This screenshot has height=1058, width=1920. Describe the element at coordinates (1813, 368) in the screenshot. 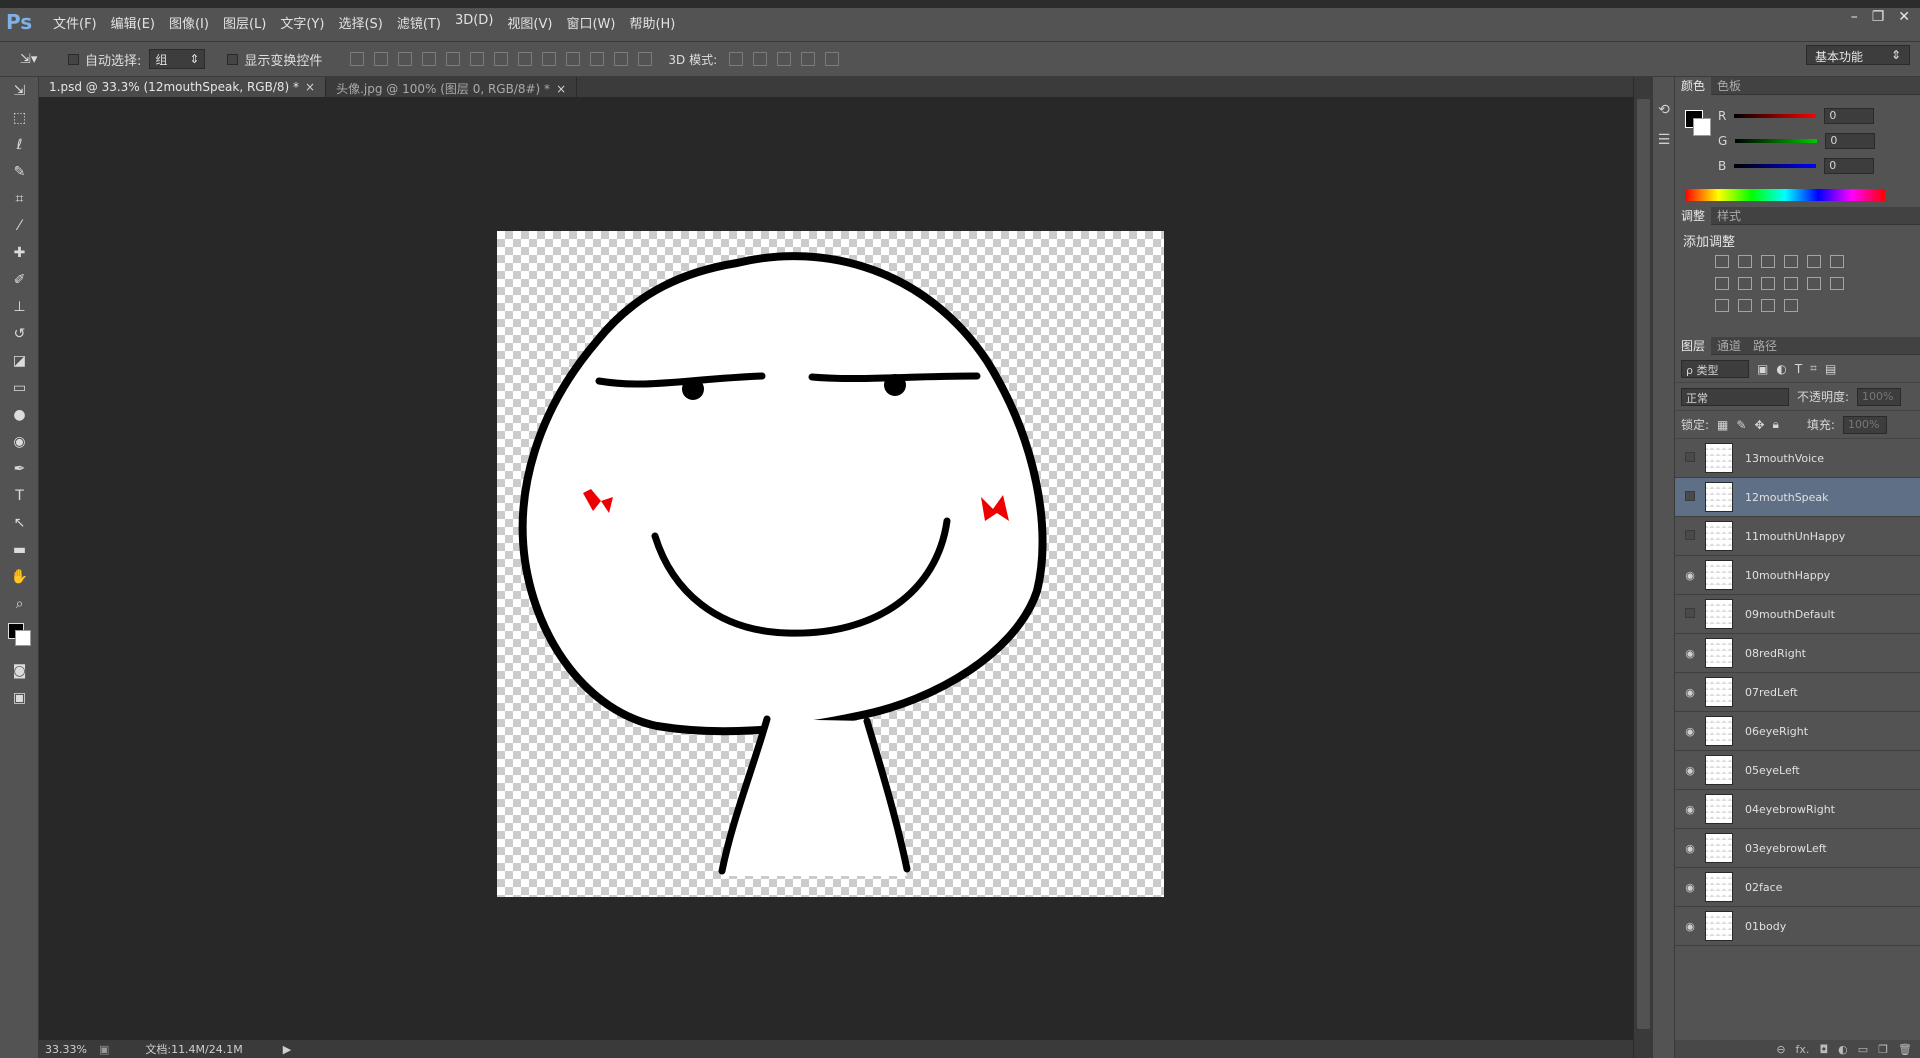

I see `filter-shape-icon: ⌗` at that location.